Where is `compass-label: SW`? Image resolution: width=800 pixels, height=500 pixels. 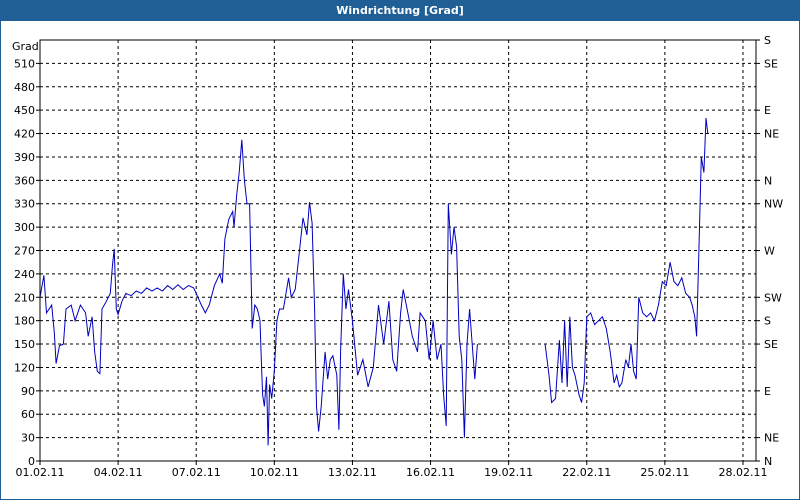
compass-label: SW is located at coordinates (773, 297).